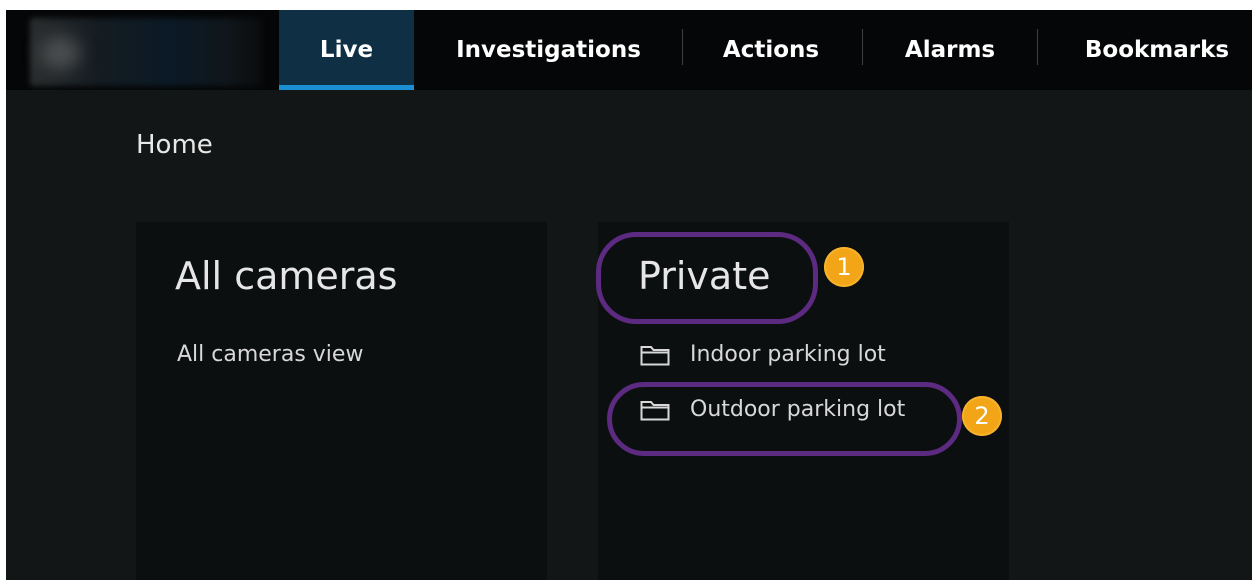 The height and width of the screenshot is (580, 1252). What do you see at coordinates (270, 354) in the screenshot?
I see `all-cameras-view-link: All cameras view` at bounding box center [270, 354].